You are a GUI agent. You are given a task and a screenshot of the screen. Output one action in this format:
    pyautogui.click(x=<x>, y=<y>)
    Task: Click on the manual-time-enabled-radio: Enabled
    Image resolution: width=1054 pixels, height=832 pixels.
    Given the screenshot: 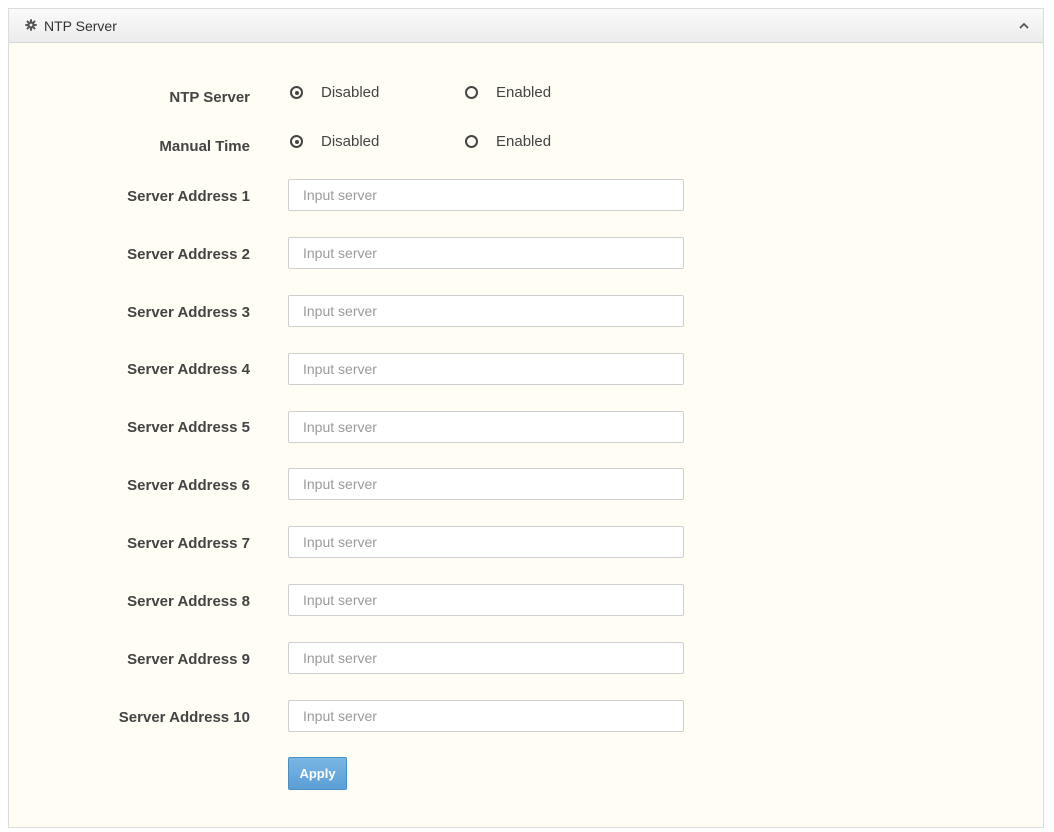 What is the action you would take?
    pyautogui.click(x=508, y=141)
    